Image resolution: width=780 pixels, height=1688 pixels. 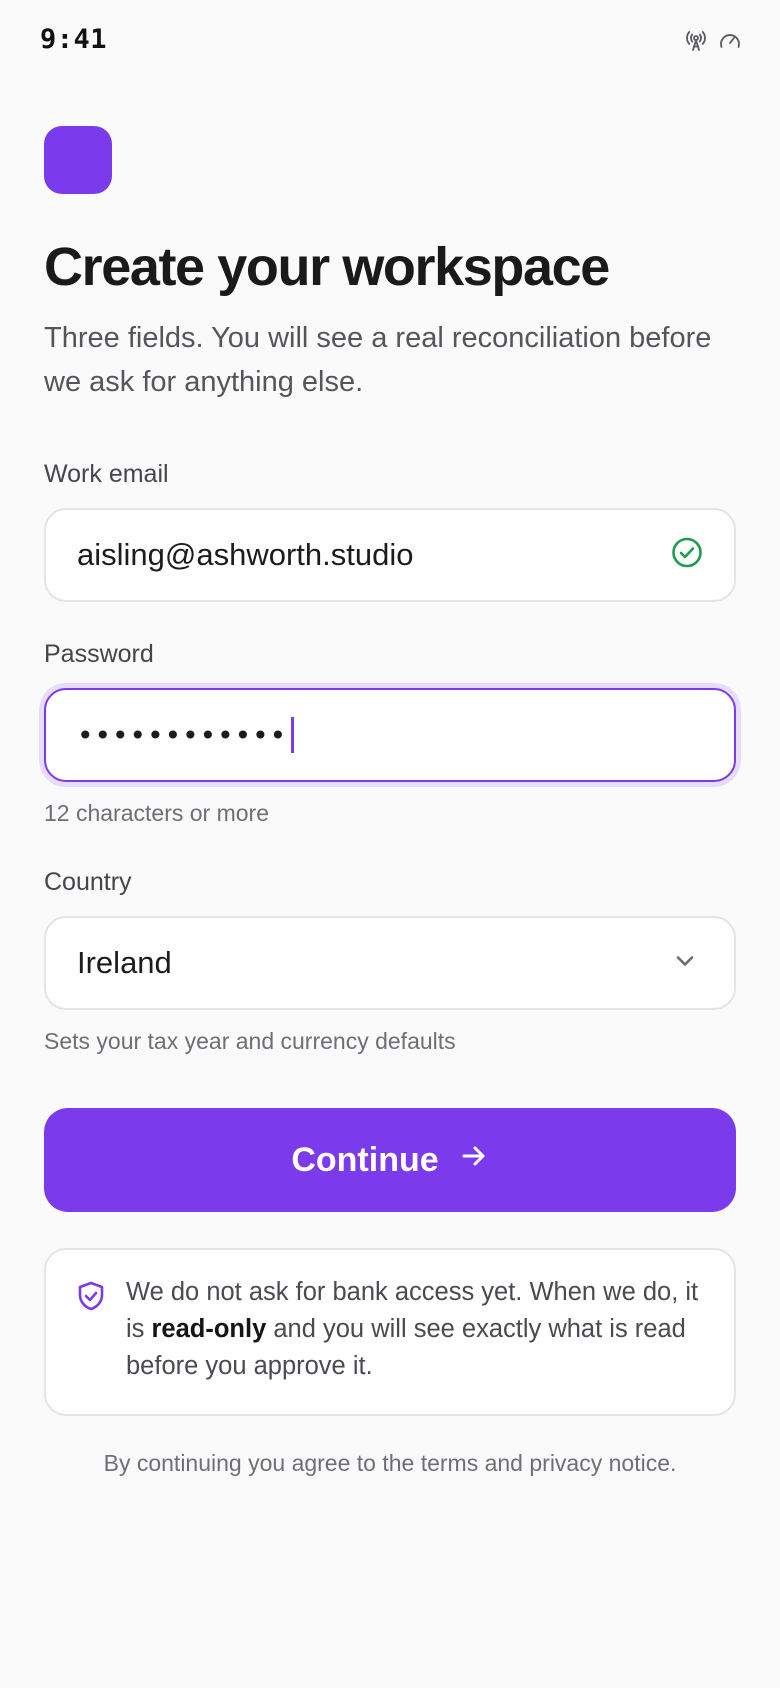 What do you see at coordinates (106, 474) in the screenshot?
I see `email-label: Work email` at bounding box center [106, 474].